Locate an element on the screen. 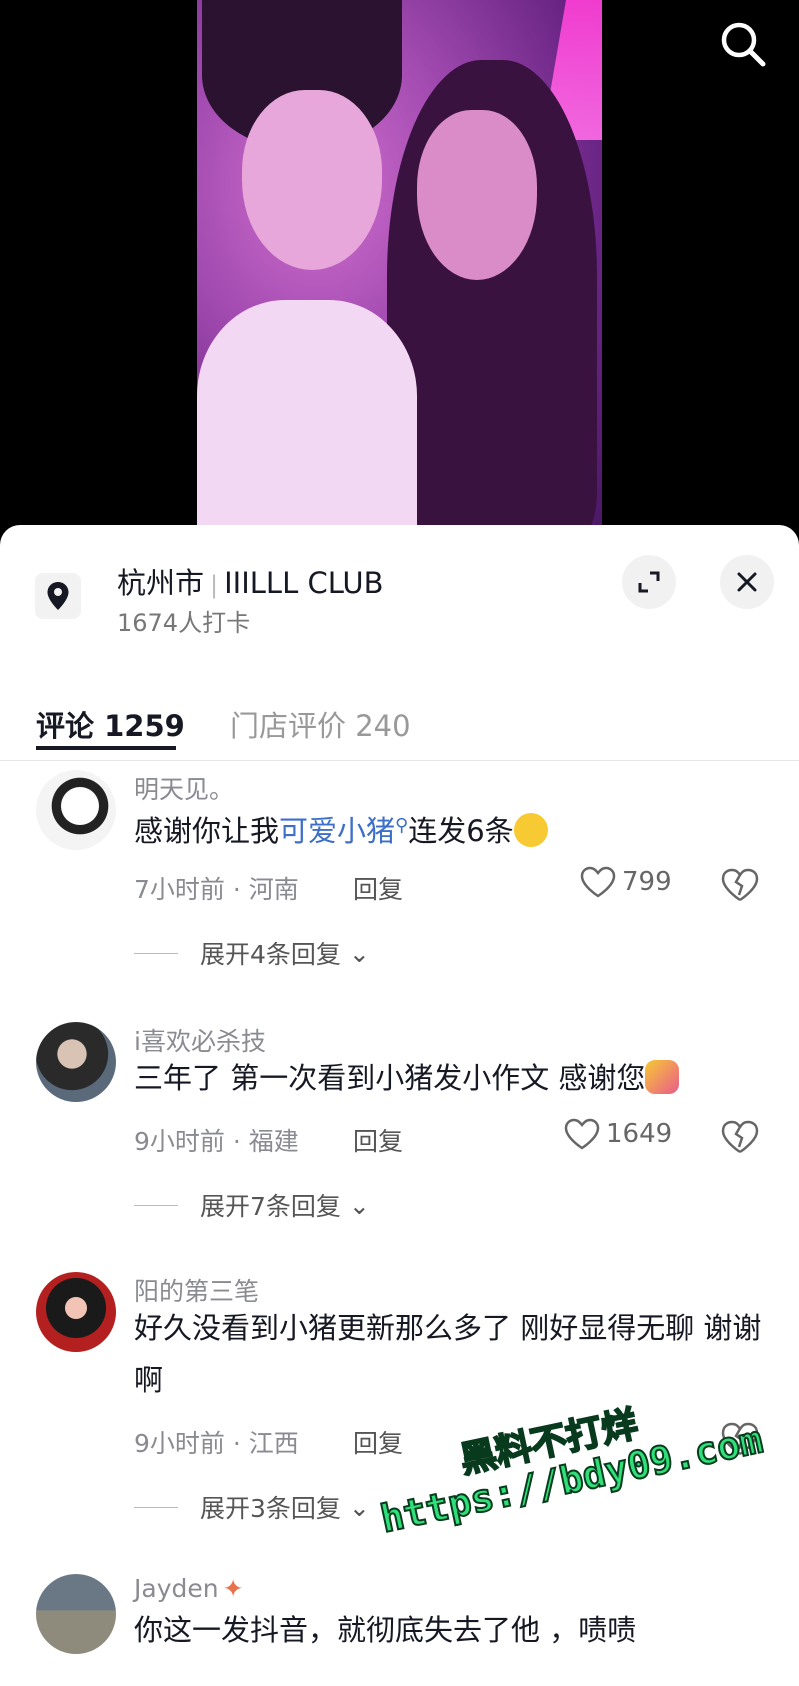 Image resolution: width=799 pixels, height=1686 pixels. location-pin-icon is located at coordinates (58, 596).